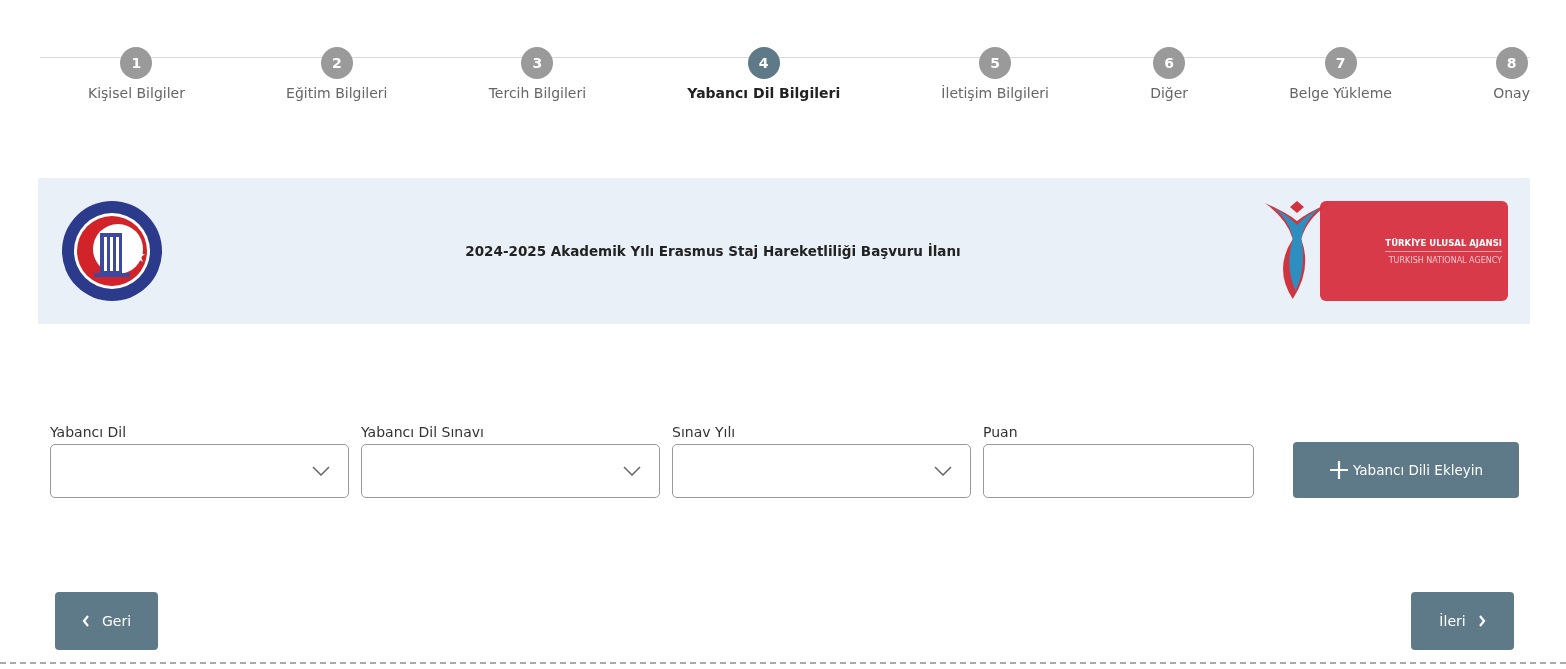 Image resolution: width=1566 pixels, height=669 pixels. I want to click on step-label: Tercih Bilgileri, so click(537, 93).